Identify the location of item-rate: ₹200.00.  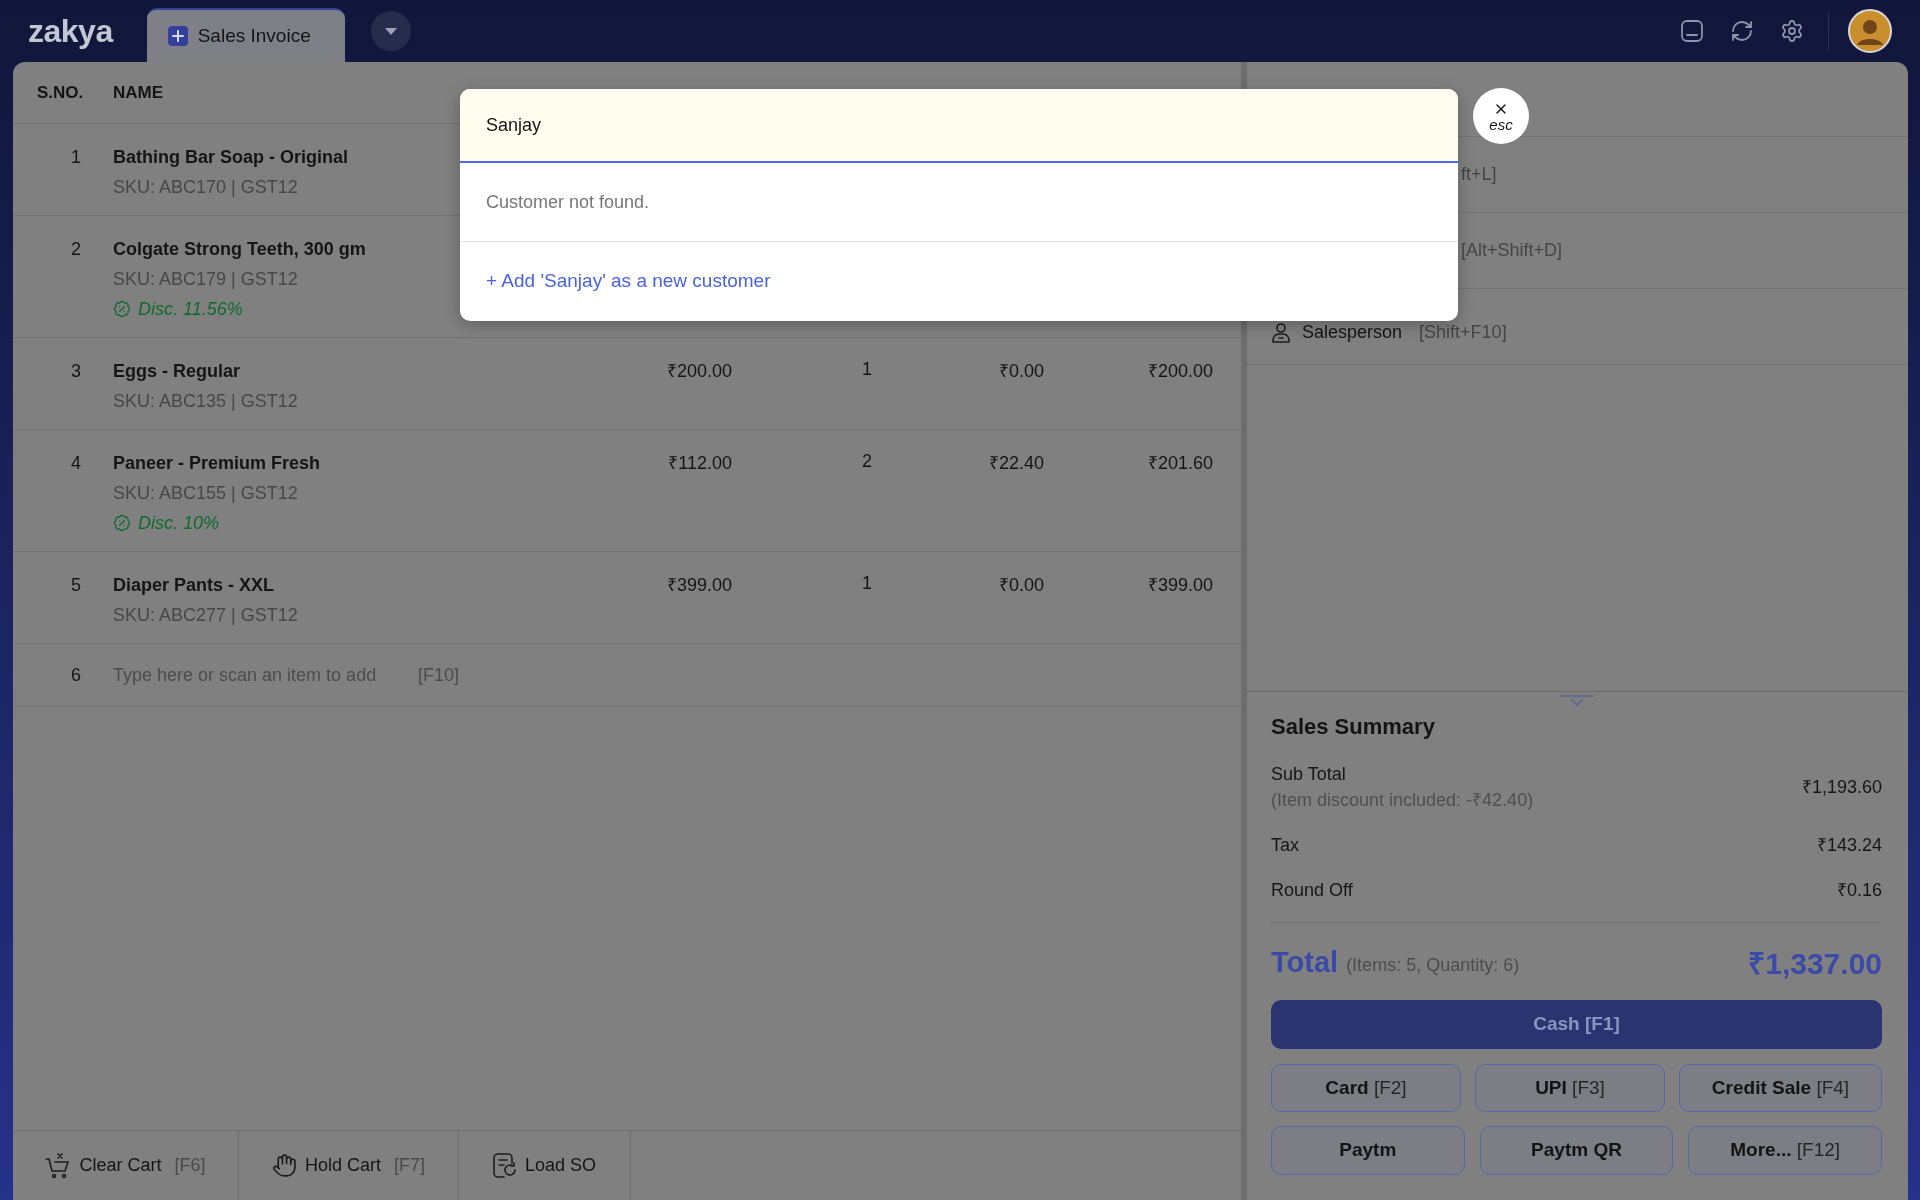
(699, 371).